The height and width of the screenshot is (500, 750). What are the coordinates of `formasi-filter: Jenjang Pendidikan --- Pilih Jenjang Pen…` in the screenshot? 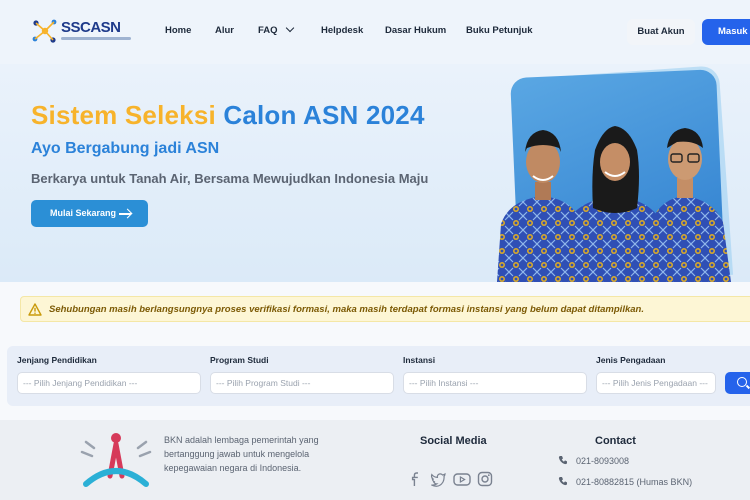 It's located at (378, 376).